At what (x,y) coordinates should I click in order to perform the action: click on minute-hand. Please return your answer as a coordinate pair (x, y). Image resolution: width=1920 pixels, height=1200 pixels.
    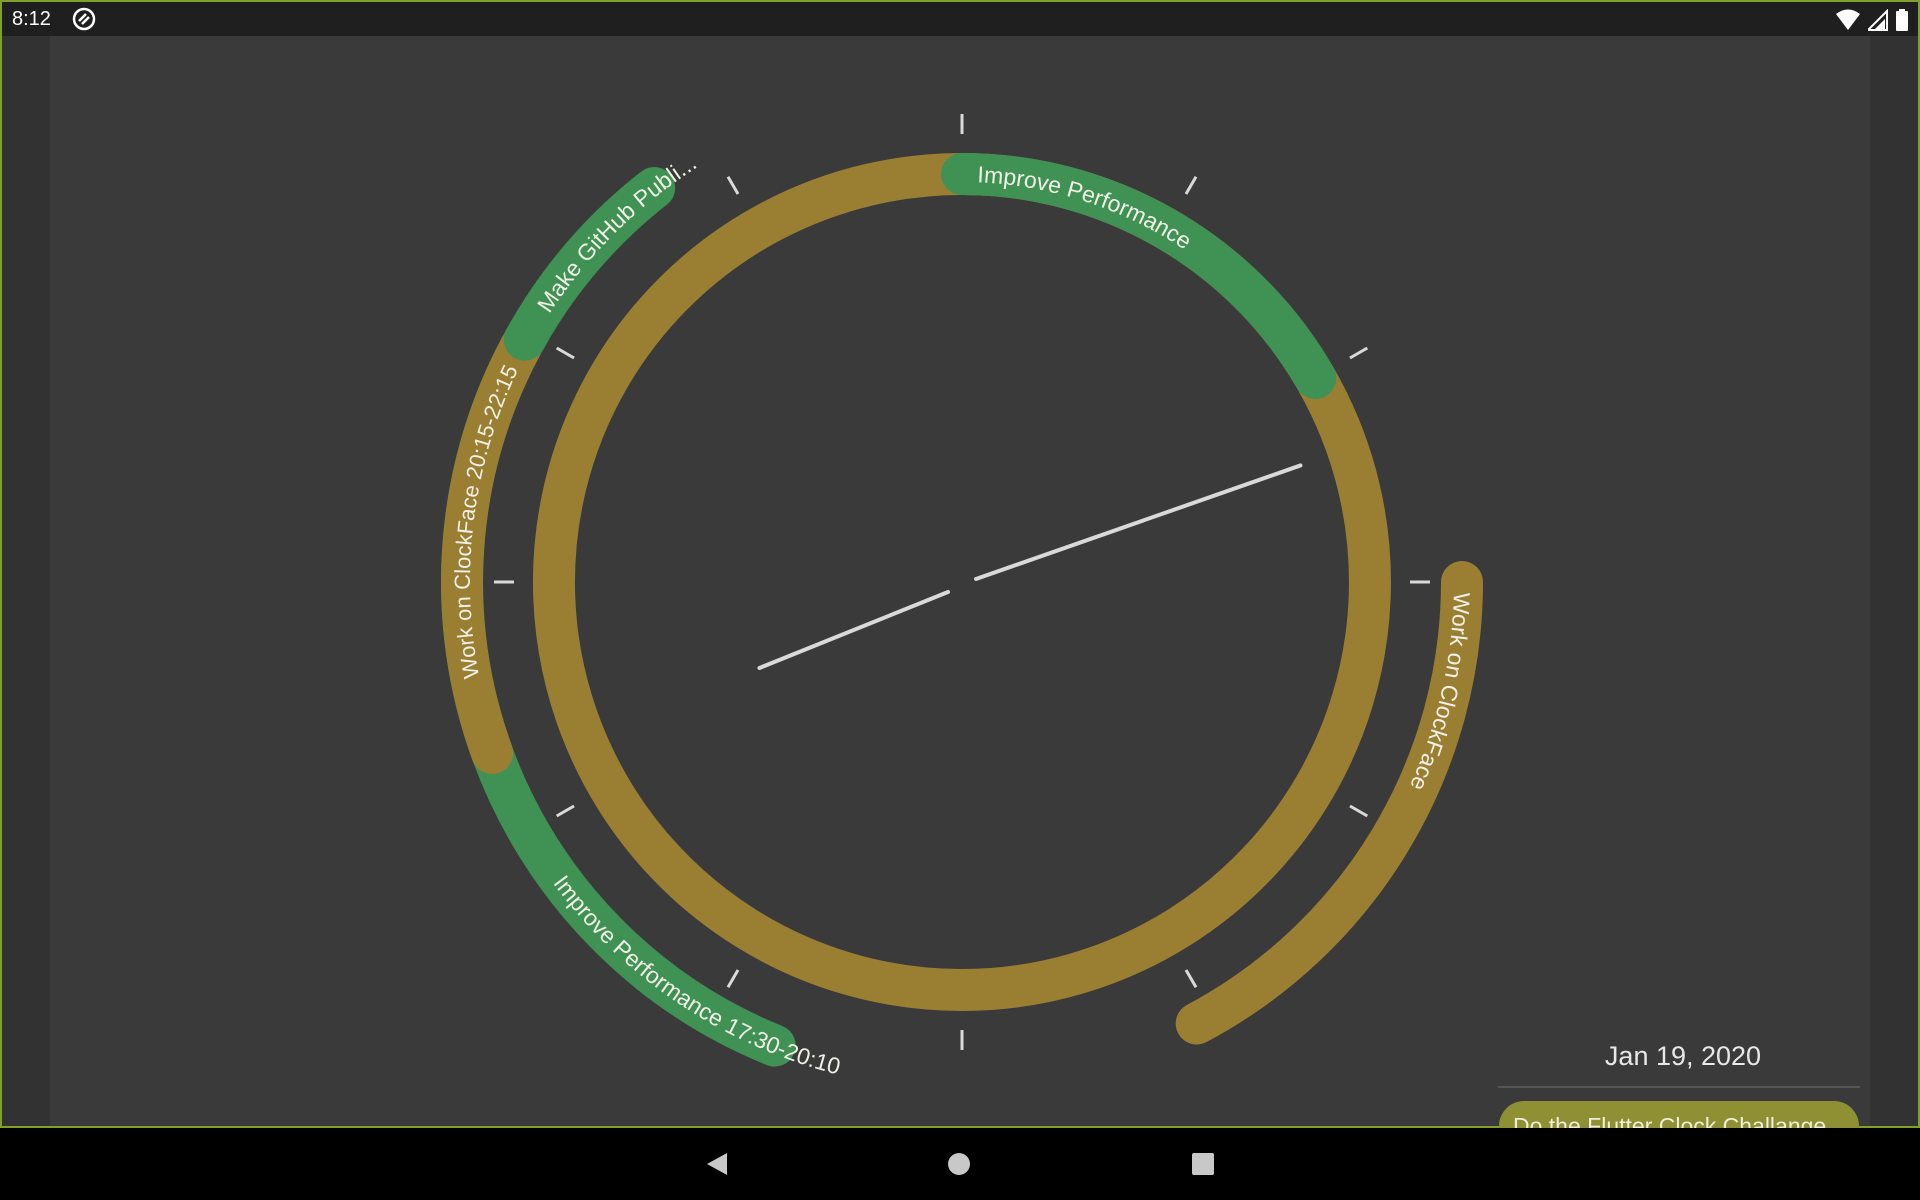
    Looking at the image, I should click on (1138, 522).